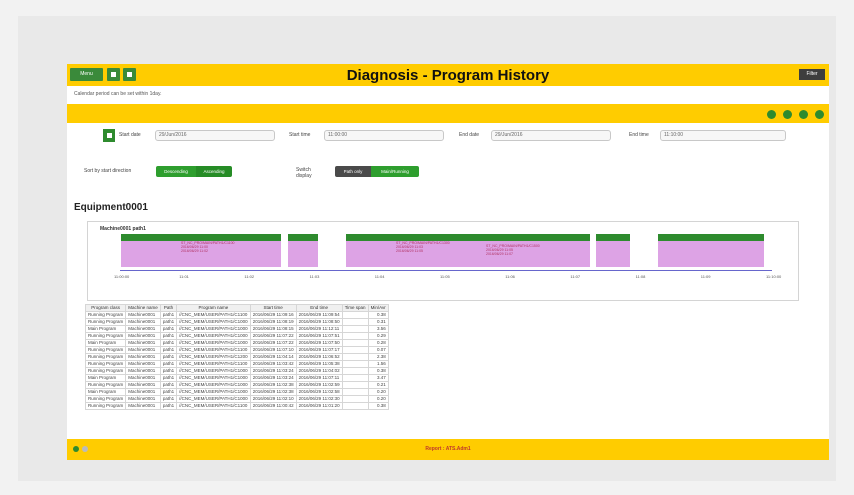  What do you see at coordinates (640, 276) in the screenshot?
I see `axis-tick-label: 11:08` at bounding box center [640, 276].